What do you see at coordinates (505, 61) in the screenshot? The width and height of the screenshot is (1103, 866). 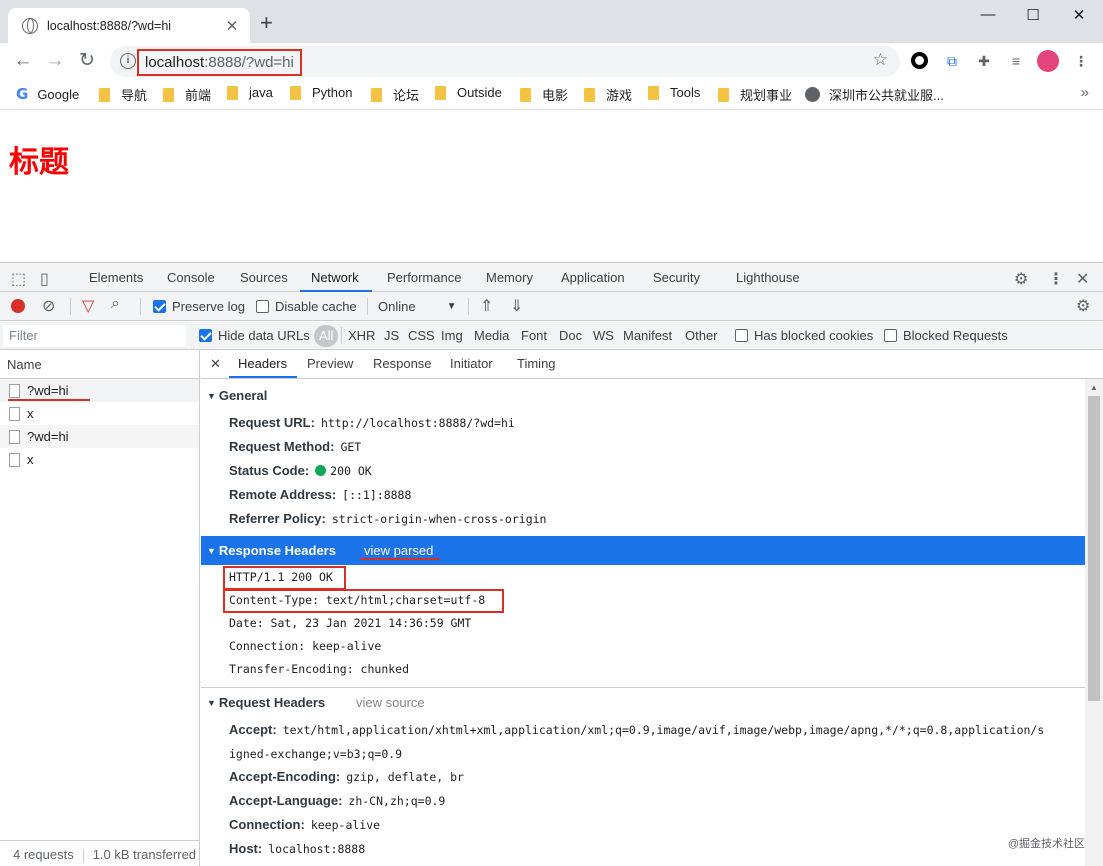 I see `address-bar: i localhost:8888/?wd=hi ☆` at bounding box center [505, 61].